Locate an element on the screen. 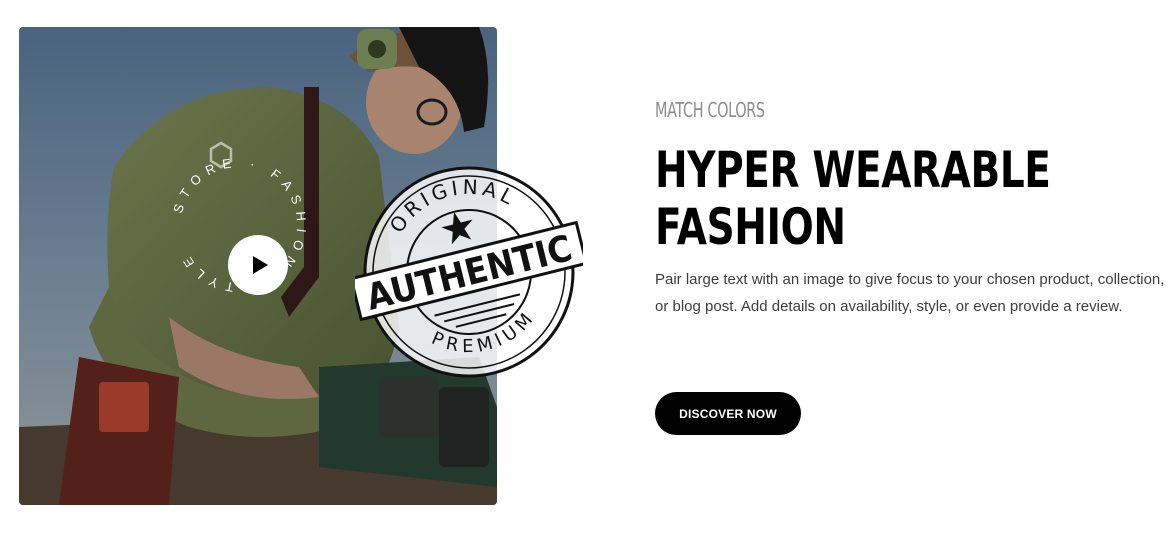 This screenshot has width=1176, height=543. play-video-button is located at coordinates (258, 265).